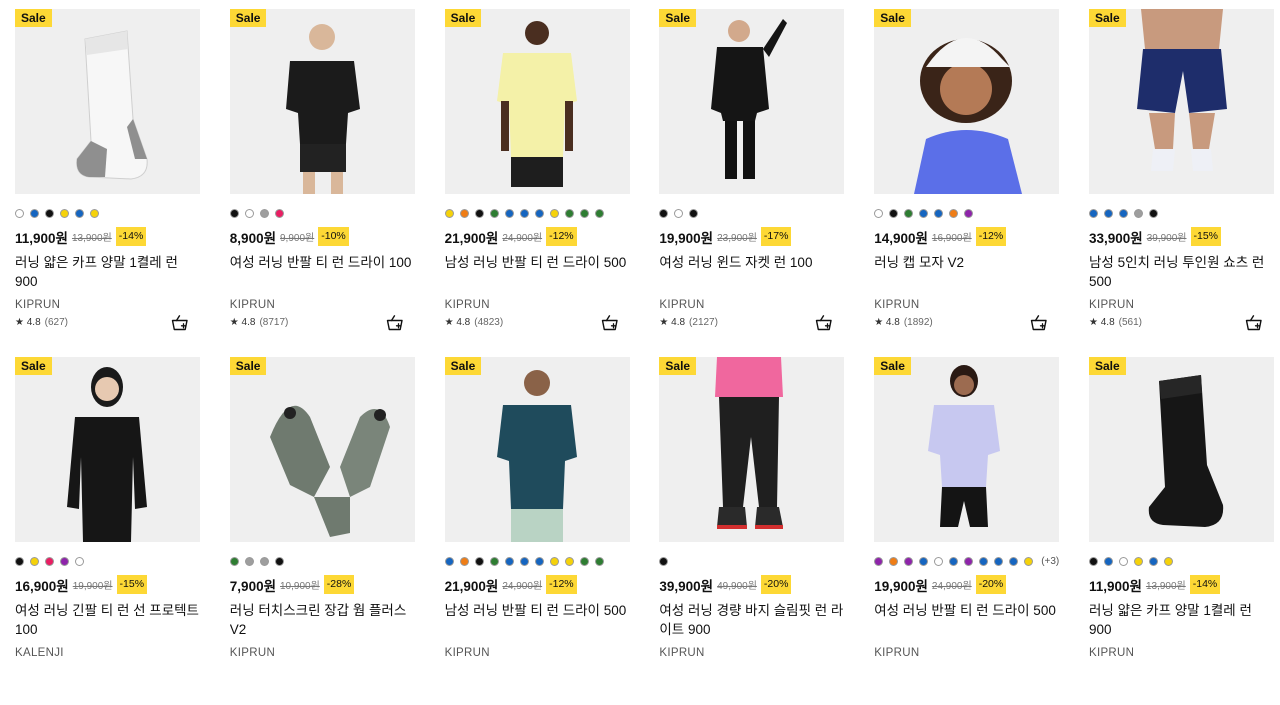 The height and width of the screenshot is (705, 1280). What do you see at coordinates (1050, 561) in the screenshot?
I see `more-colors-count: (+3)` at bounding box center [1050, 561].